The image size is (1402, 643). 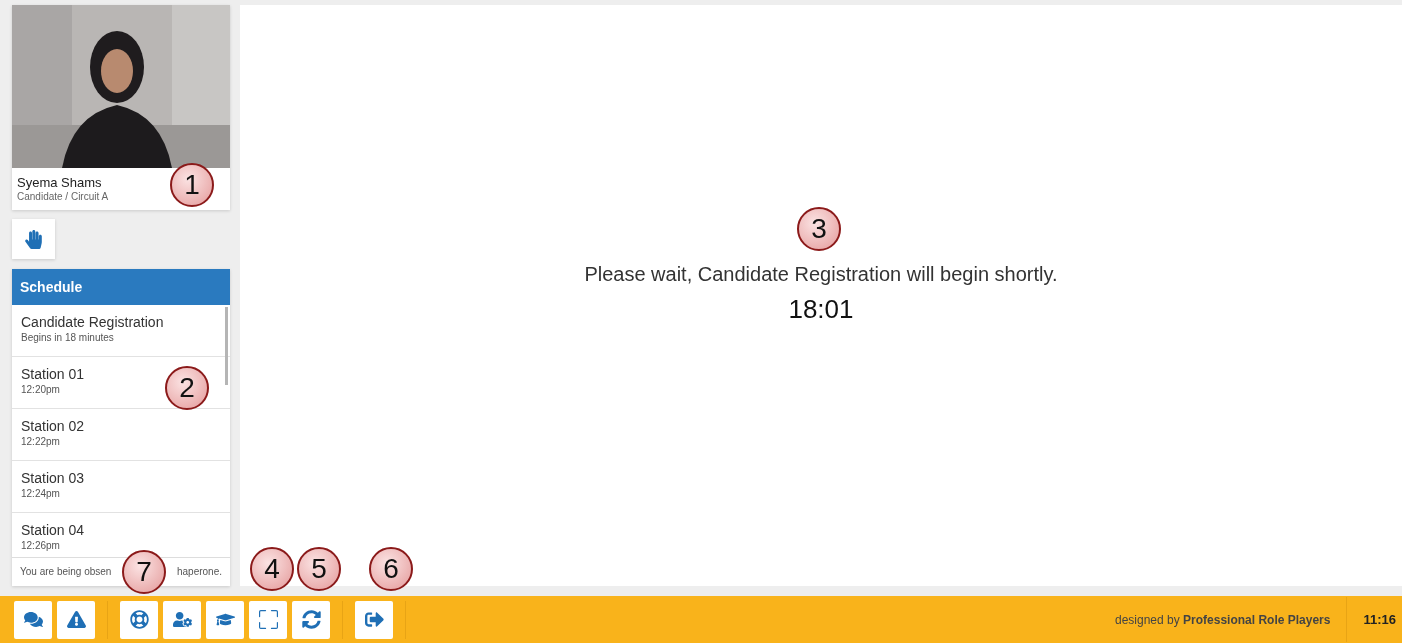 What do you see at coordinates (63, 196) in the screenshot?
I see `participant-role: Candidate / Circuit A` at bounding box center [63, 196].